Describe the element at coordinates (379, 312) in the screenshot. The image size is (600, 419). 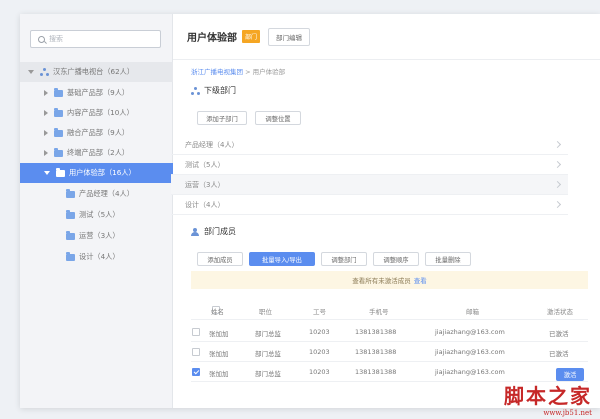
I see `col-phone: 手机号` at that location.